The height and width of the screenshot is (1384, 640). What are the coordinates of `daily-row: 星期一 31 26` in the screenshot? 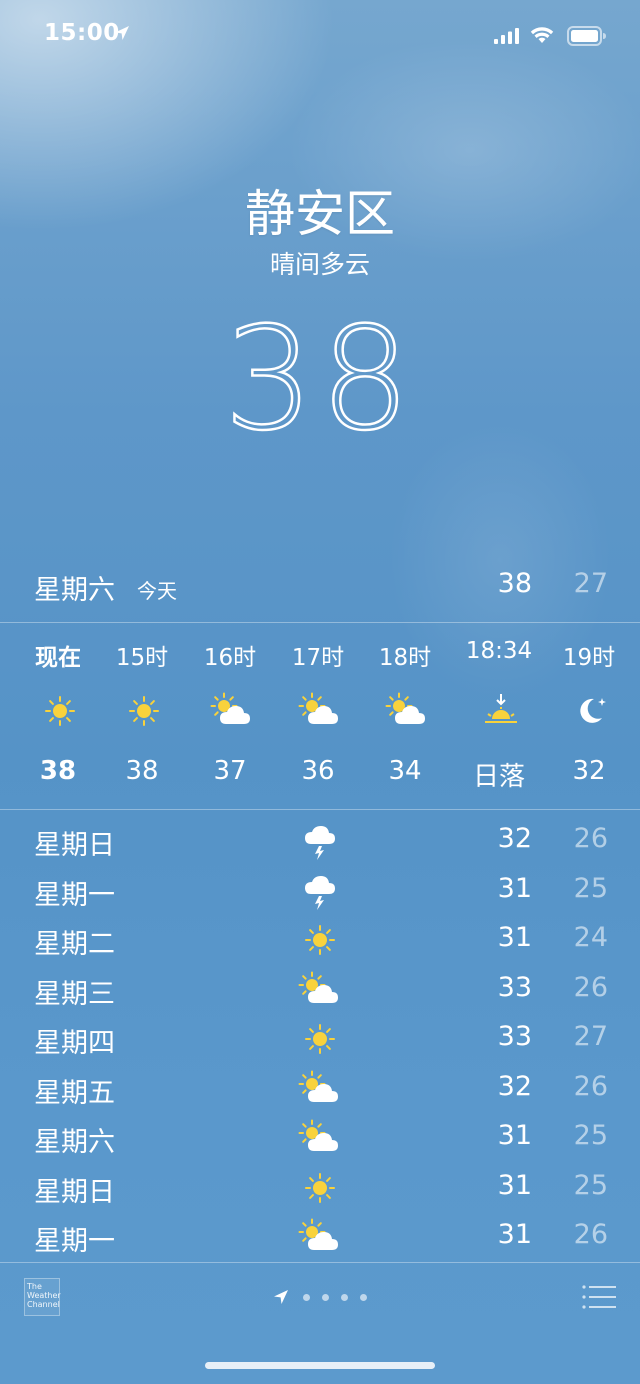 It's located at (320, 1237).